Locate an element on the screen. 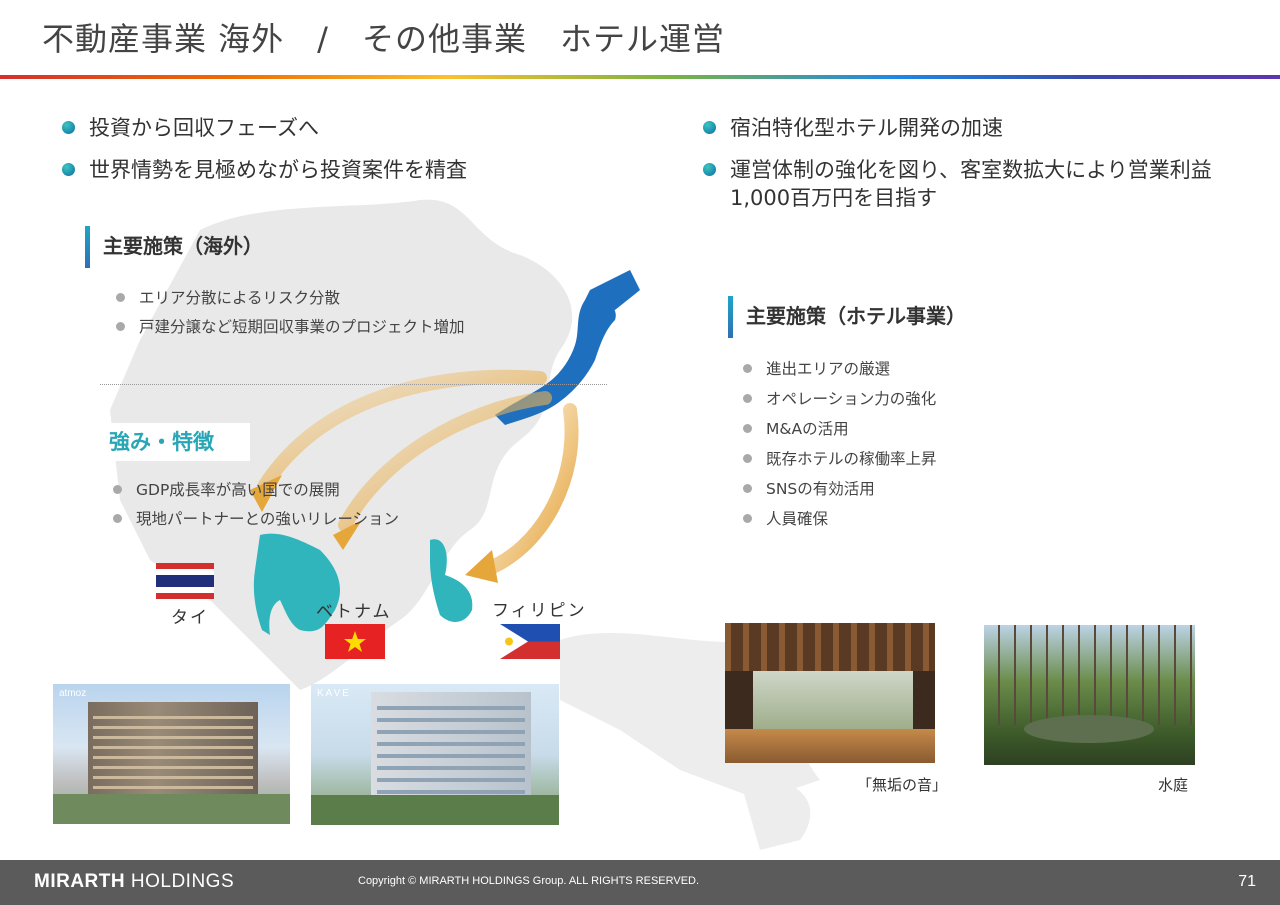 This screenshot has width=1280, height=905. country-vietnam: ベトナム is located at coordinates (354, 612).